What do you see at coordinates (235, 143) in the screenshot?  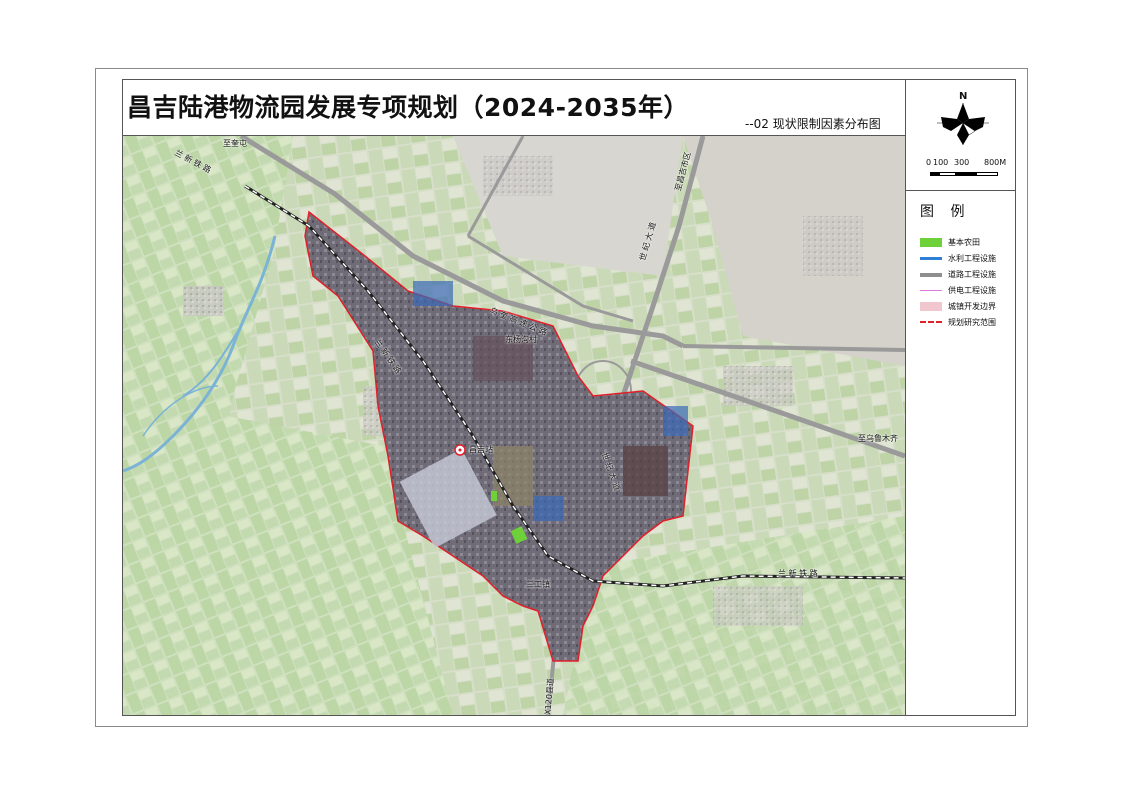 I see `label-road-to-kuitun: 至奎屯` at bounding box center [235, 143].